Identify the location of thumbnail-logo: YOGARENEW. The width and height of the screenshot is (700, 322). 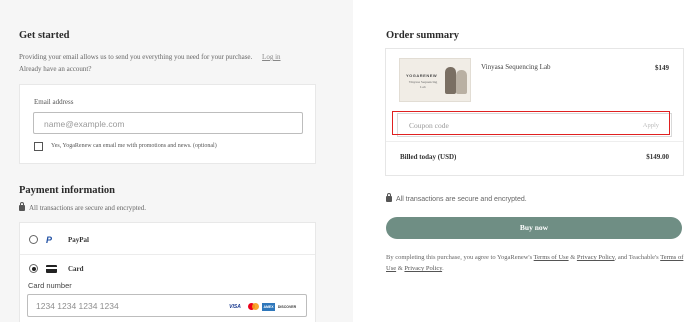
(422, 75).